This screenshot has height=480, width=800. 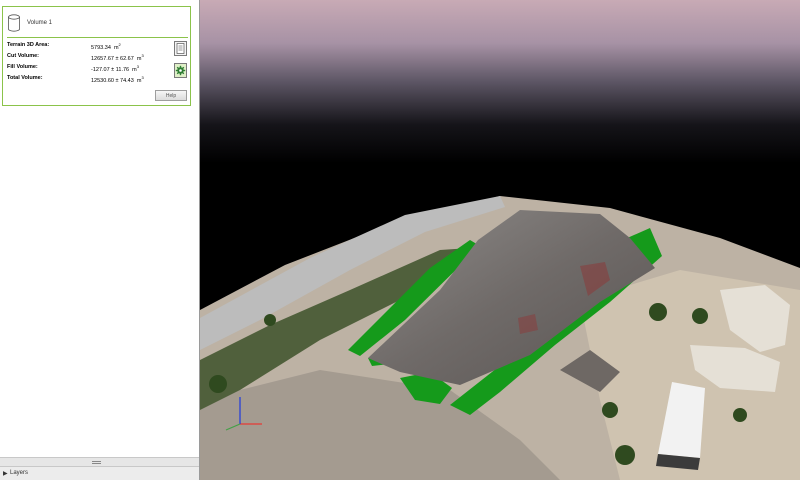 What do you see at coordinates (39, 23) in the screenshot?
I see `volume-name: Volume 1` at bounding box center [39, 23].